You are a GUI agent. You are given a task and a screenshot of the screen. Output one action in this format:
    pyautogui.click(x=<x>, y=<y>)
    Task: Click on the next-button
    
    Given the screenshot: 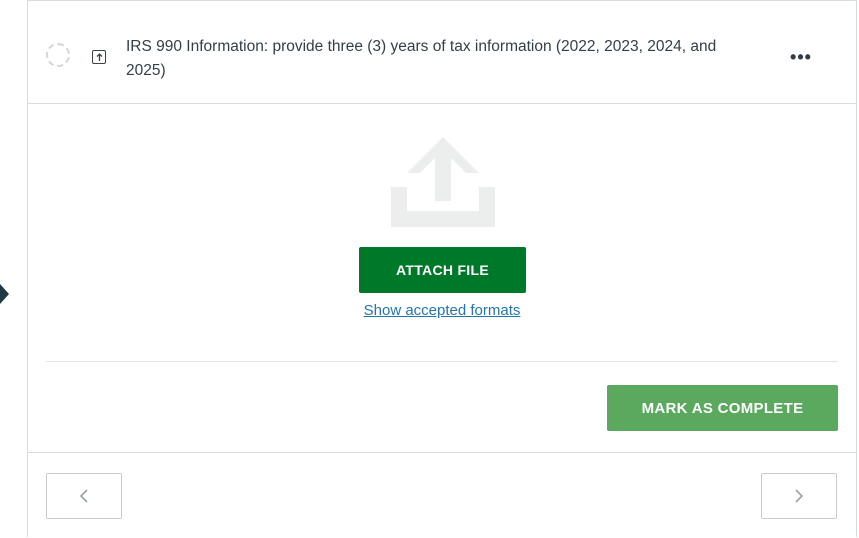 What is the action you would take?
    pyautogui.click(x=799, y=496)
    